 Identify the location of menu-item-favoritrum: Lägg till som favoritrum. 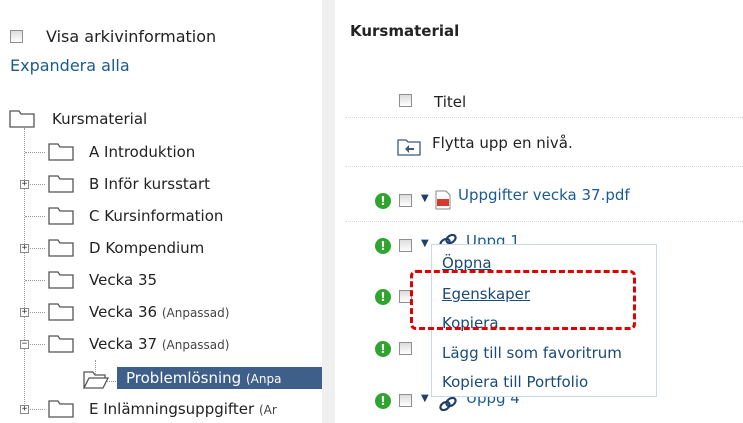
(532, 353).